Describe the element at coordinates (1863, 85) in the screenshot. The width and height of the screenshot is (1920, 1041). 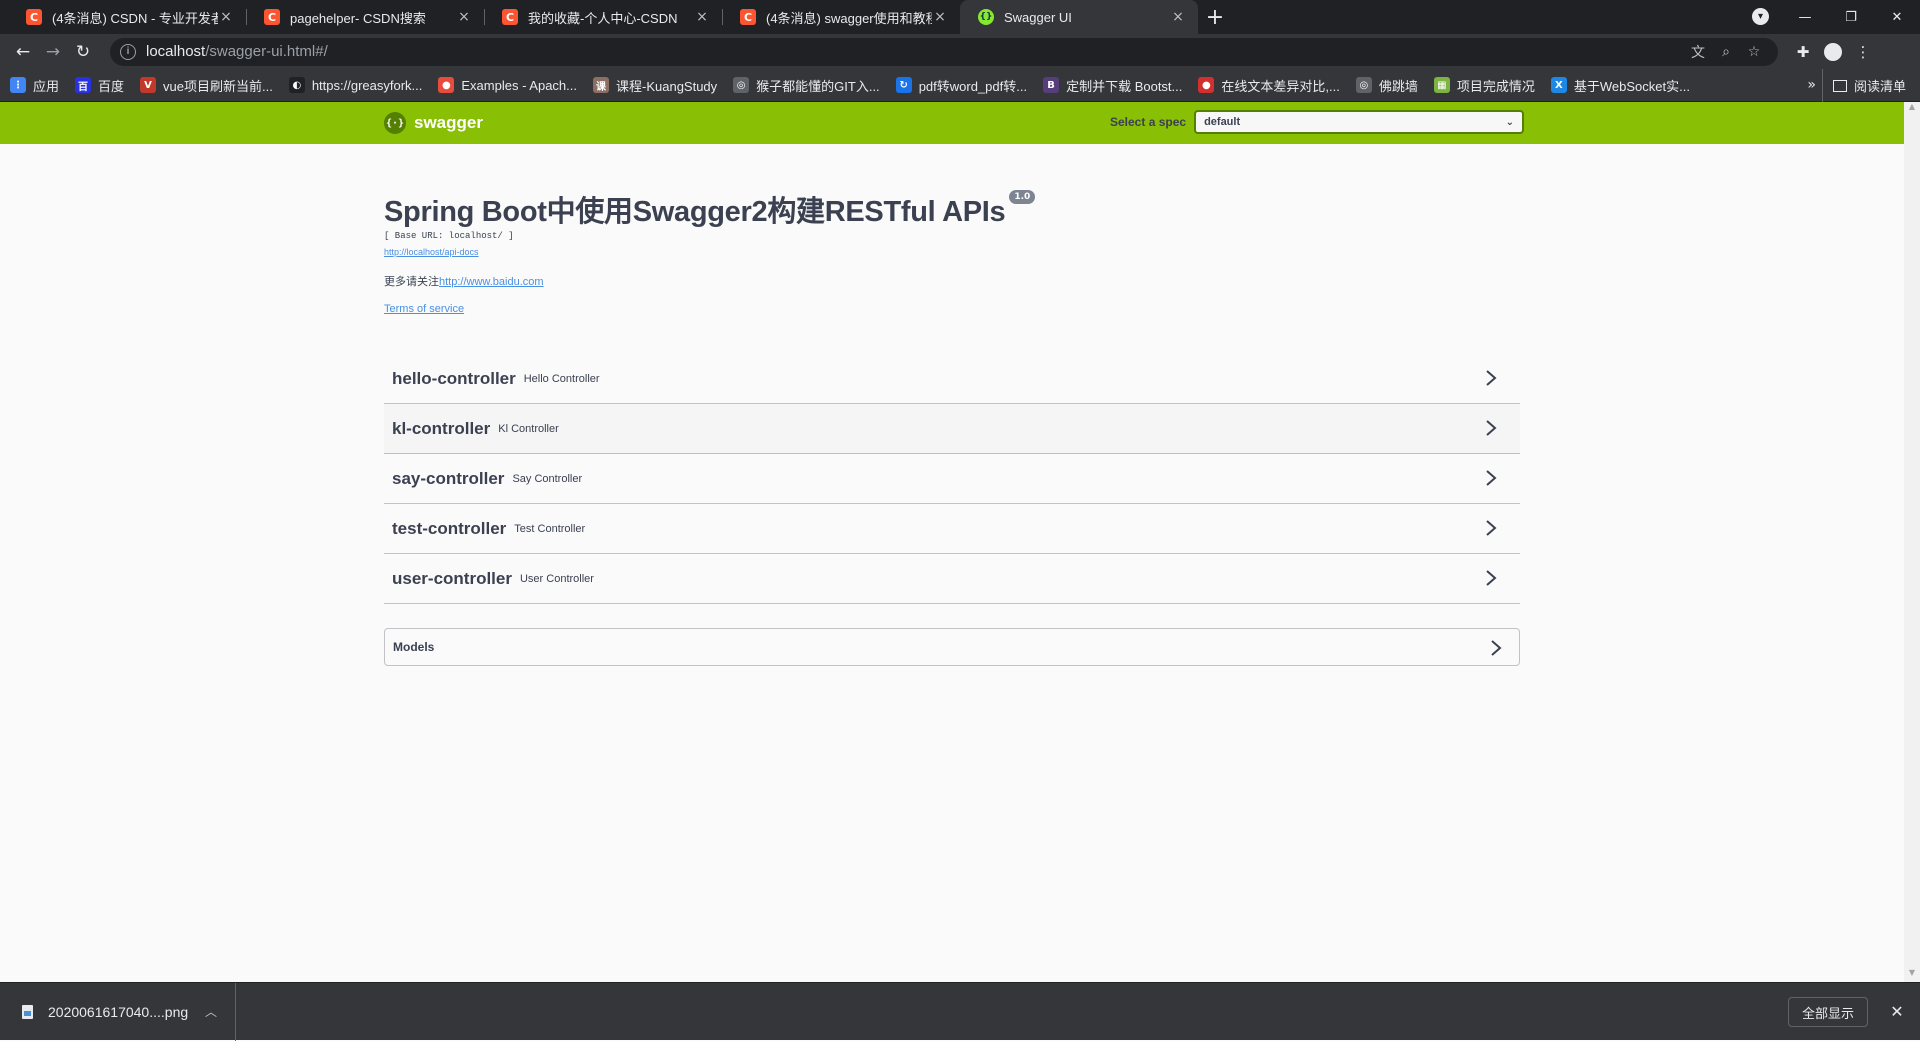
I see `reading-list-button: 阅读清单` at that location.